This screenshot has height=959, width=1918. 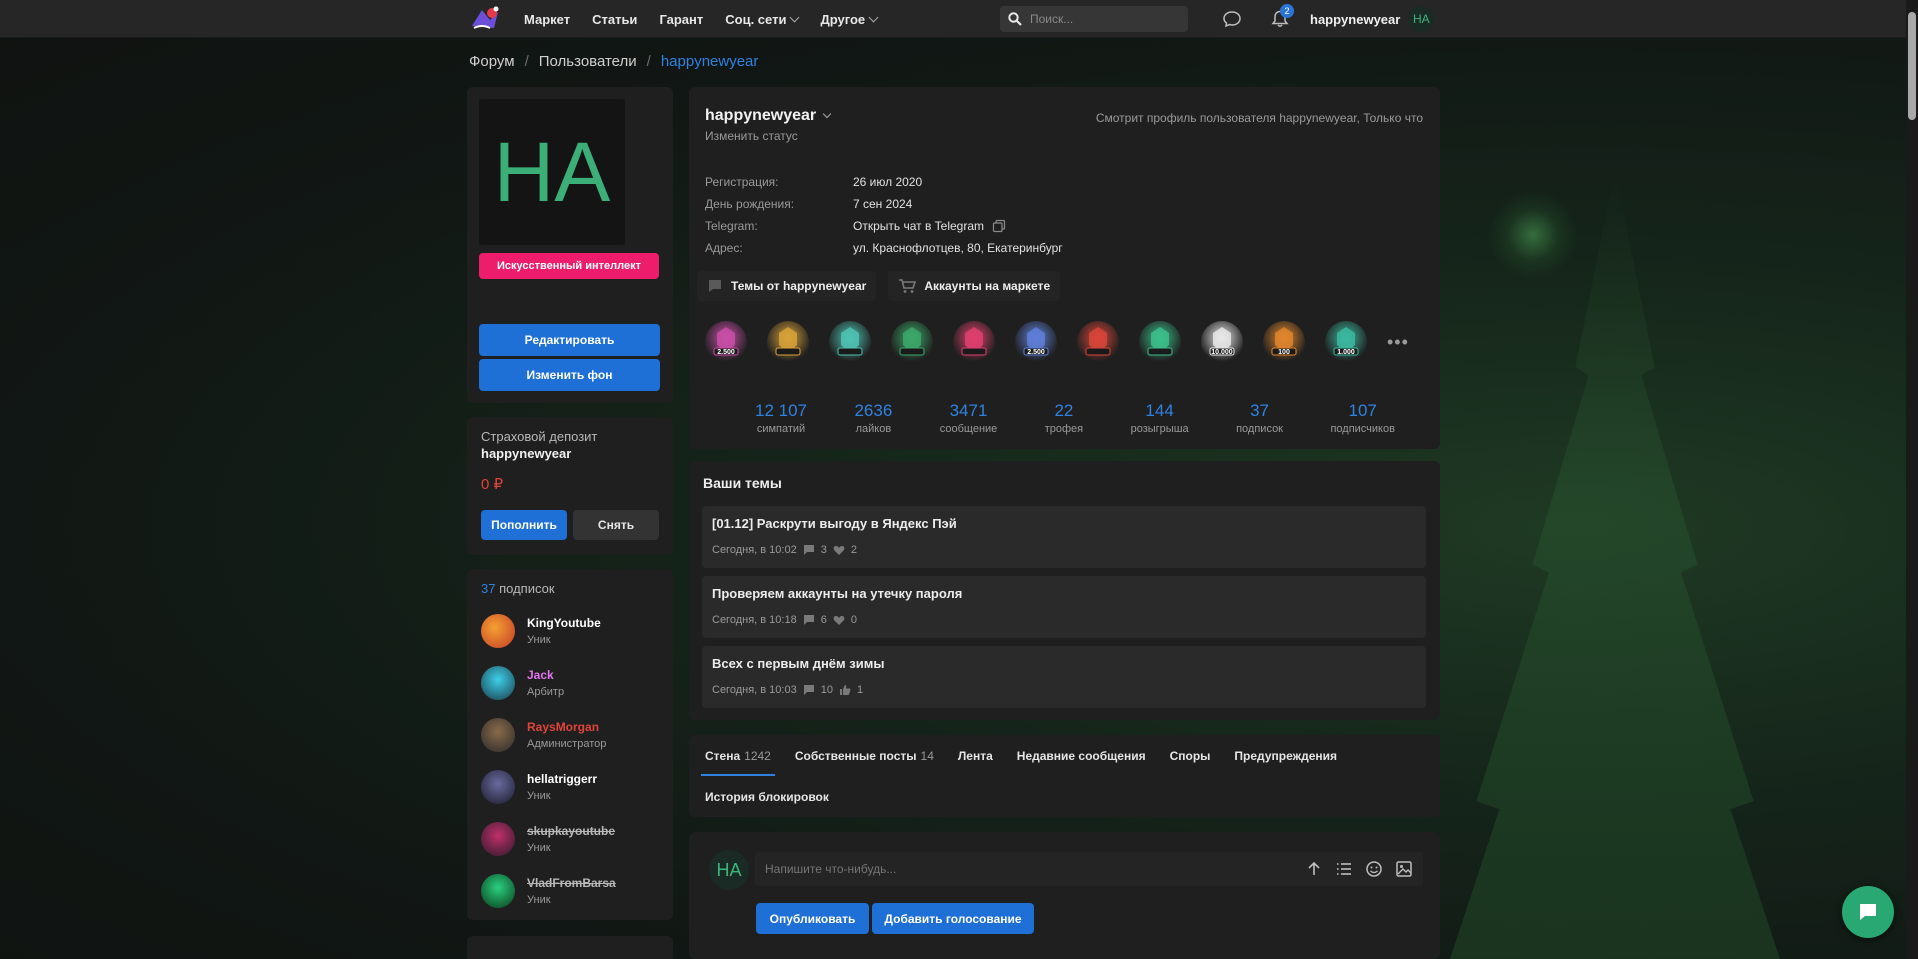 What do you see at coordinates (1160, 418) in the screenshot?
I see `stat-item: 144 розыгрыша` at bounding box center [1160, 418].